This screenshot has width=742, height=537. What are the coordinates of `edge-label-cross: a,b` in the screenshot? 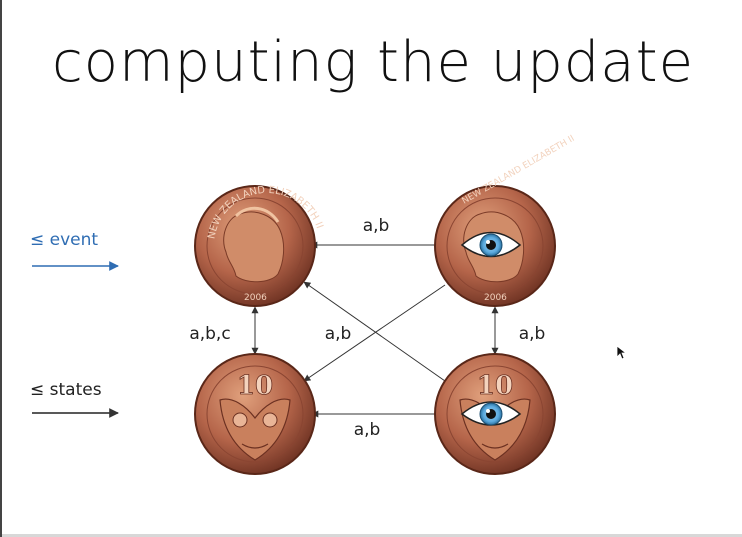 It's located at (338, 334).